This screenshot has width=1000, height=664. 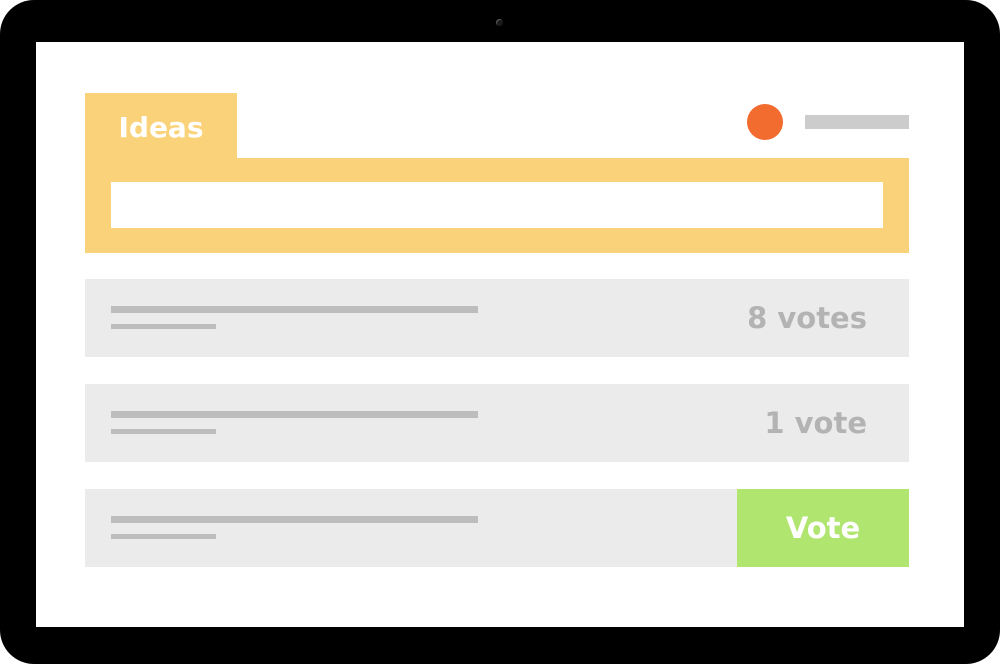 I want to click on vote-button: Vote, so click(x=823, y=528).